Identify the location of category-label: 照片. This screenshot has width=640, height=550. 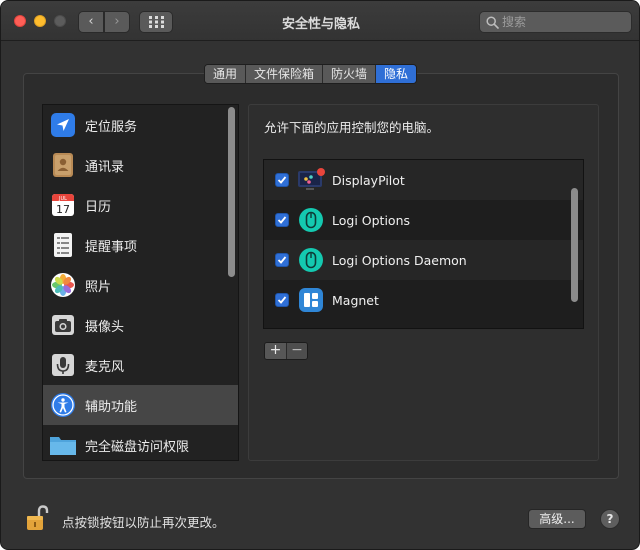
(98, 287).